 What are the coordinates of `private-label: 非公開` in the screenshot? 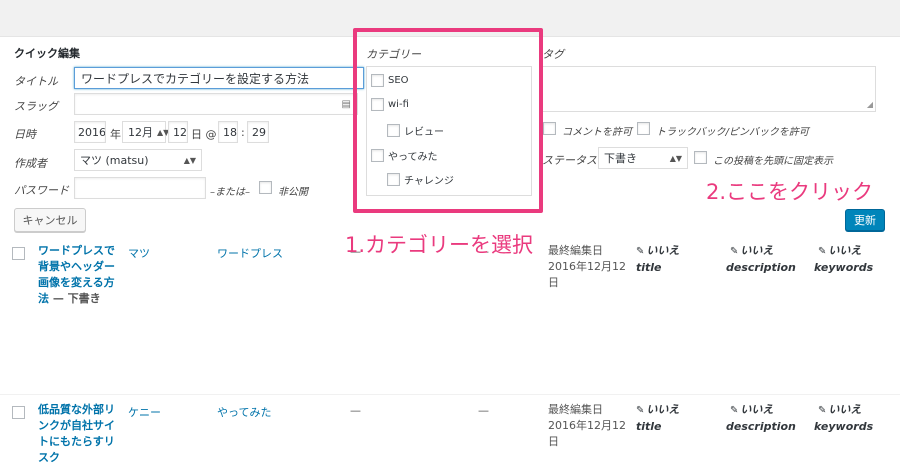 It's located at (293, 192).